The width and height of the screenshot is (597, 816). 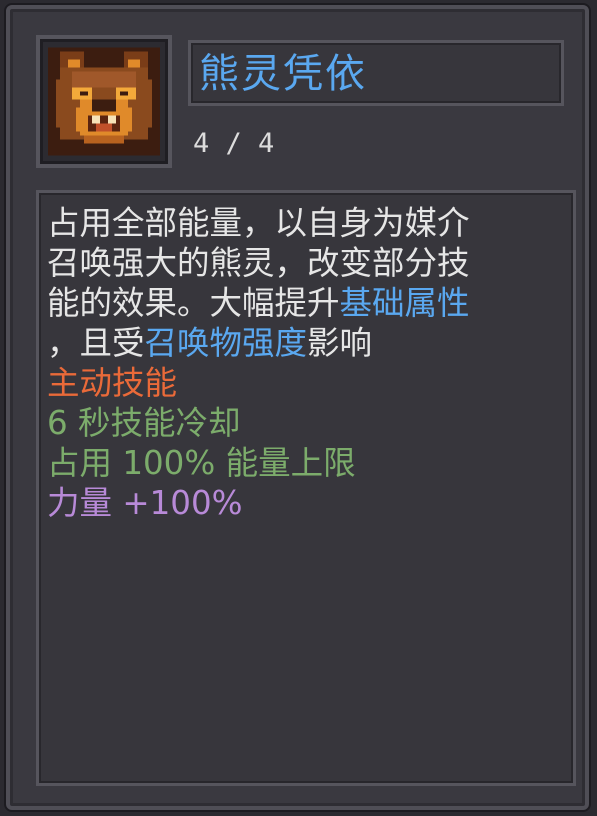 I want to click on skill-title: 熊灵凭依, so click(x=283, y=74).